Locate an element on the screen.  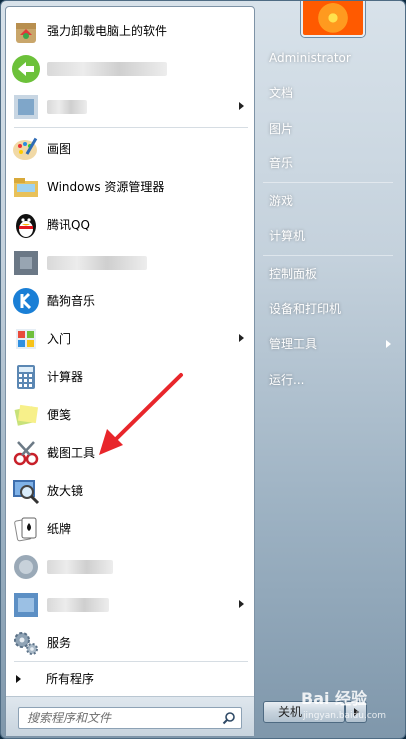
scissors-icon is located at coordinates (26, 453).